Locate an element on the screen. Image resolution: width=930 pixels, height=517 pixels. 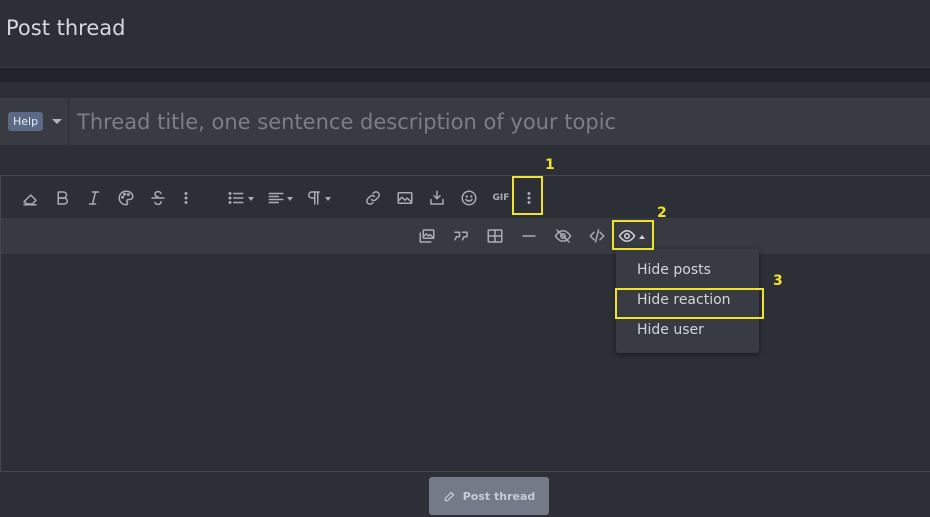
gif-icon: GIF is located at coordinates (501, 198).